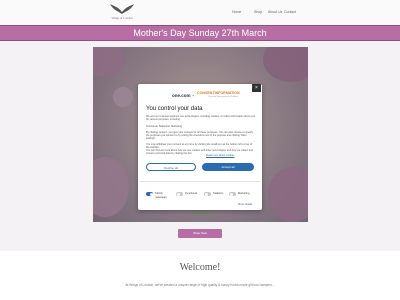 The height and width of the screenshot is (300, 400). What do you see at coordinates (218, 93) in the screenshot?
I see `partner-logo: CONSENTINFORMATION` at bounding box center [218, 93].